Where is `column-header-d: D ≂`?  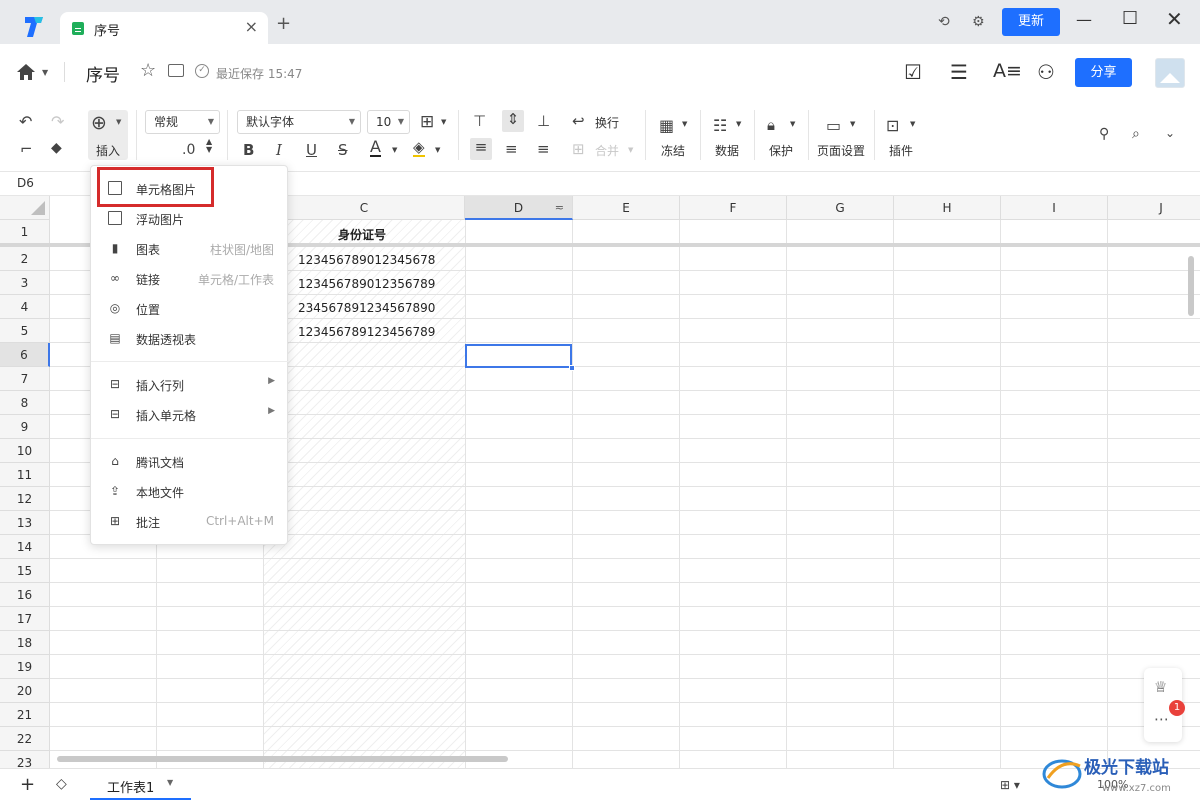 column-header-d: D ≂ is located at coordinates (519, 208).